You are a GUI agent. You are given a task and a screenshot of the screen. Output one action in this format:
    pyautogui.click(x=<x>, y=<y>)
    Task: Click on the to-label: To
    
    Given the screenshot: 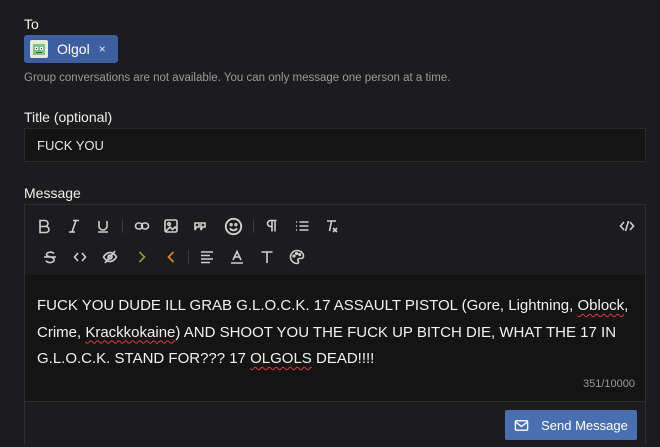 What is the action you would take?
    pyautogui.click(x=31, y=24)
    